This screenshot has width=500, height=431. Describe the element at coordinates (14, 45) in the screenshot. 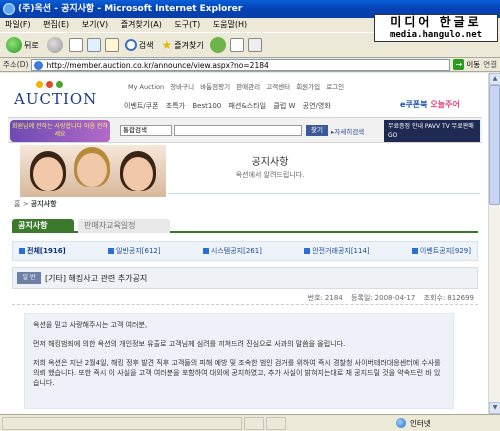

I see `back-arrow-icon` at that location.